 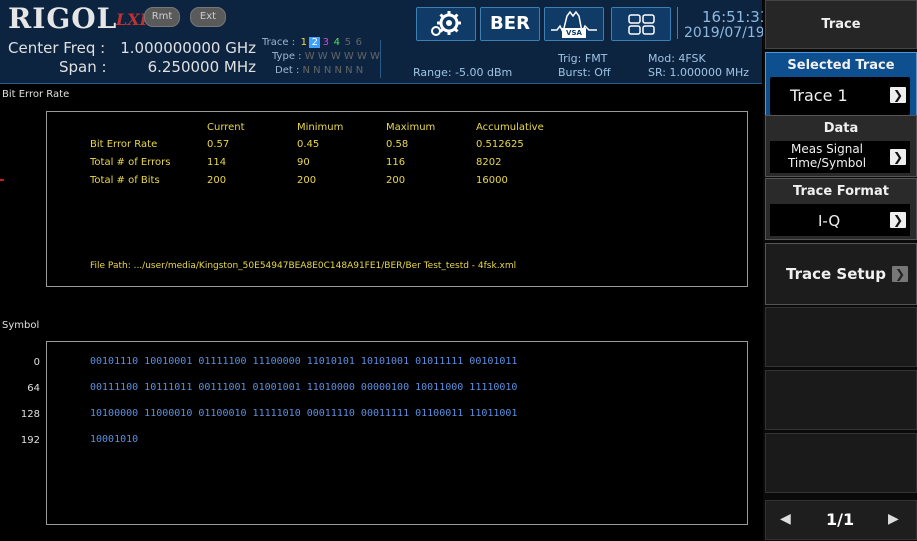 What do you see at coordinates (36, 362) in the screenshot?
I see `symbol-offset-0: 0` at bounding box center [36, 362].